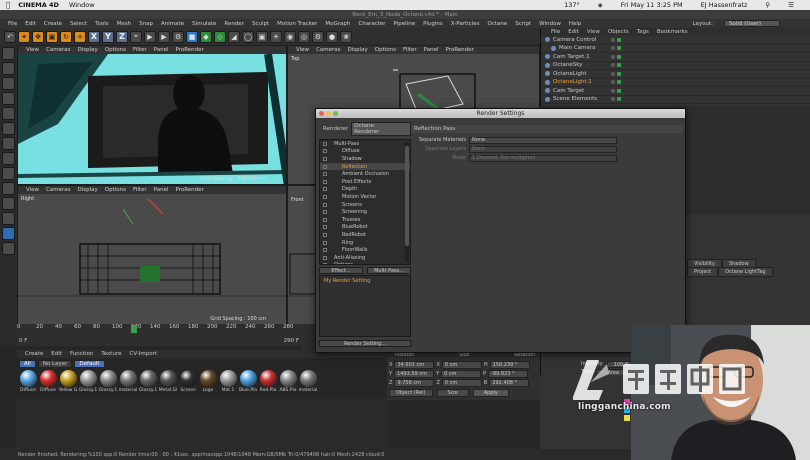 This screenshot has height=460, width=810. Describe the element at coordinates (328, 113) in the screenshot. I see `minimize-icon` at that location.